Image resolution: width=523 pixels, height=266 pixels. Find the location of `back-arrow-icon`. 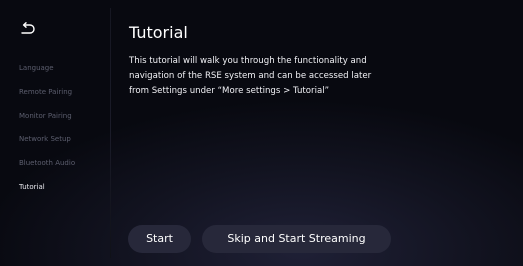

back-arrow-icon is located at coordinates (28, 28).